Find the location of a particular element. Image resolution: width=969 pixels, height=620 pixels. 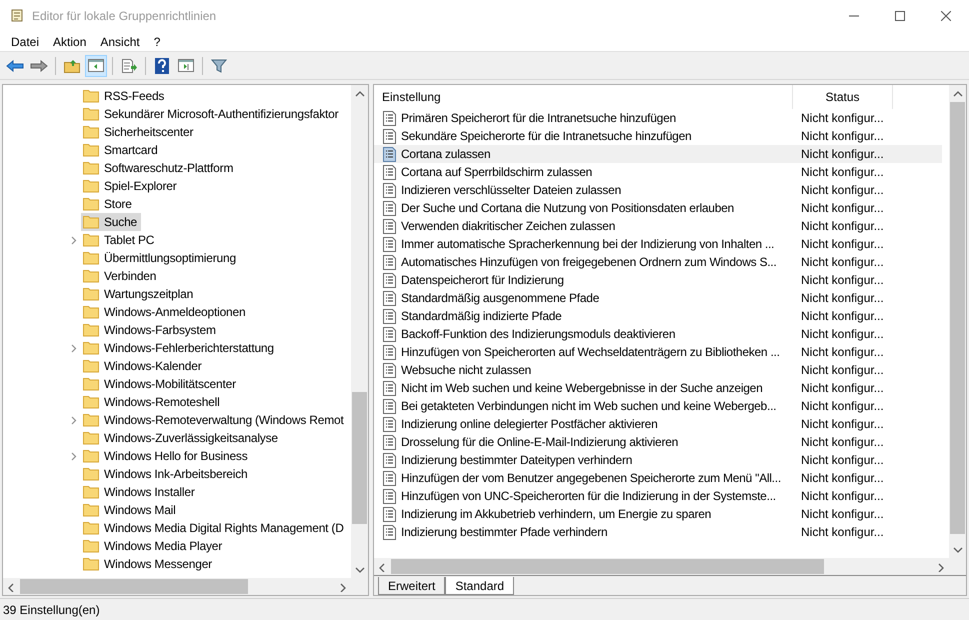

tree-item: Softwareschutz-Plattform is located at coordinates (159, 168).